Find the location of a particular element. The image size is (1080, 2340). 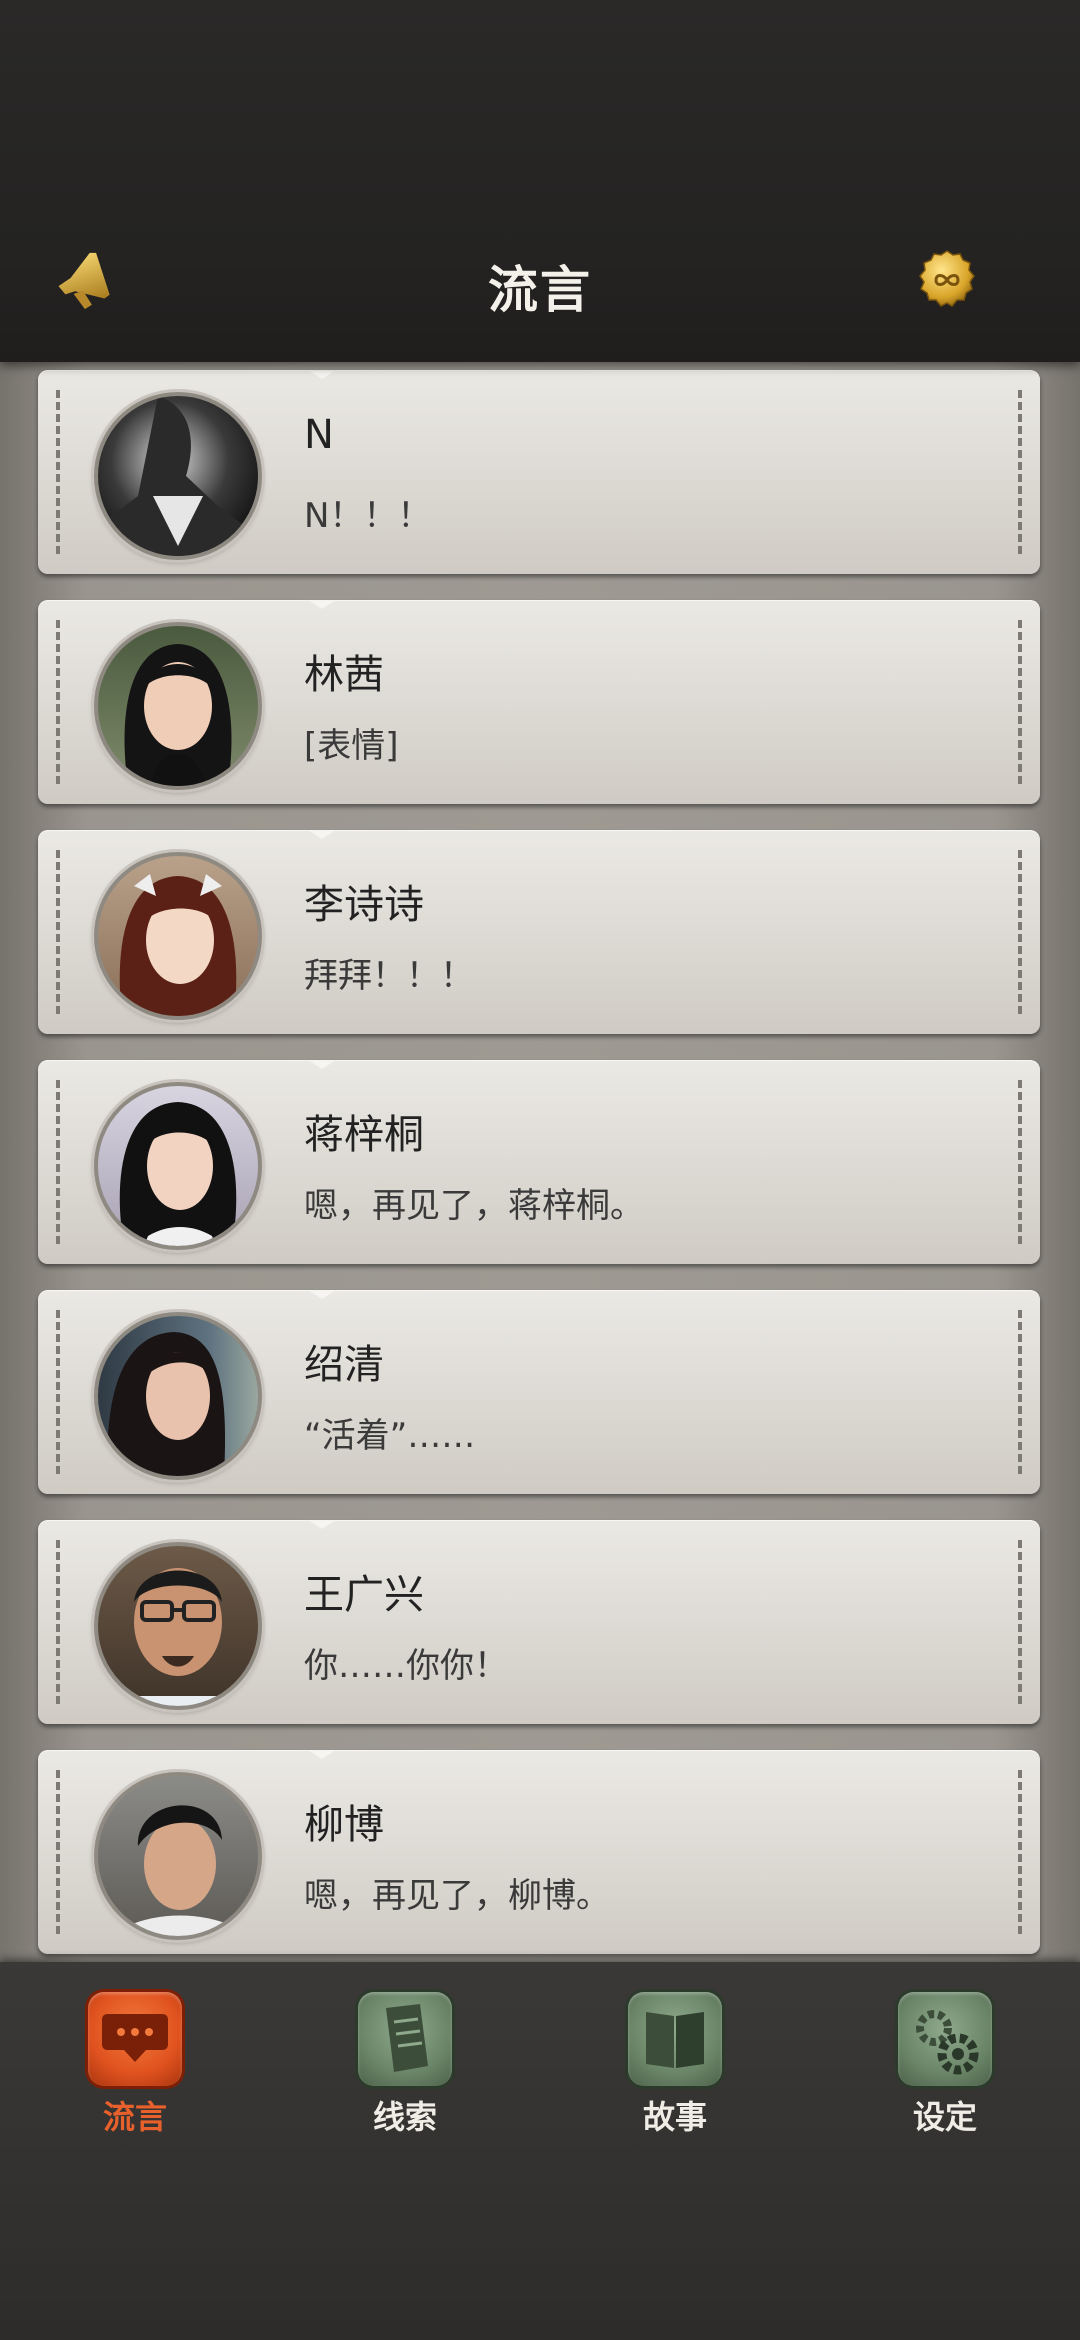

chat-item-jiang-zitong: 蒋梓桐 嗯，再见了，蒋梓桐。 is located at coordinates (539, 1162).